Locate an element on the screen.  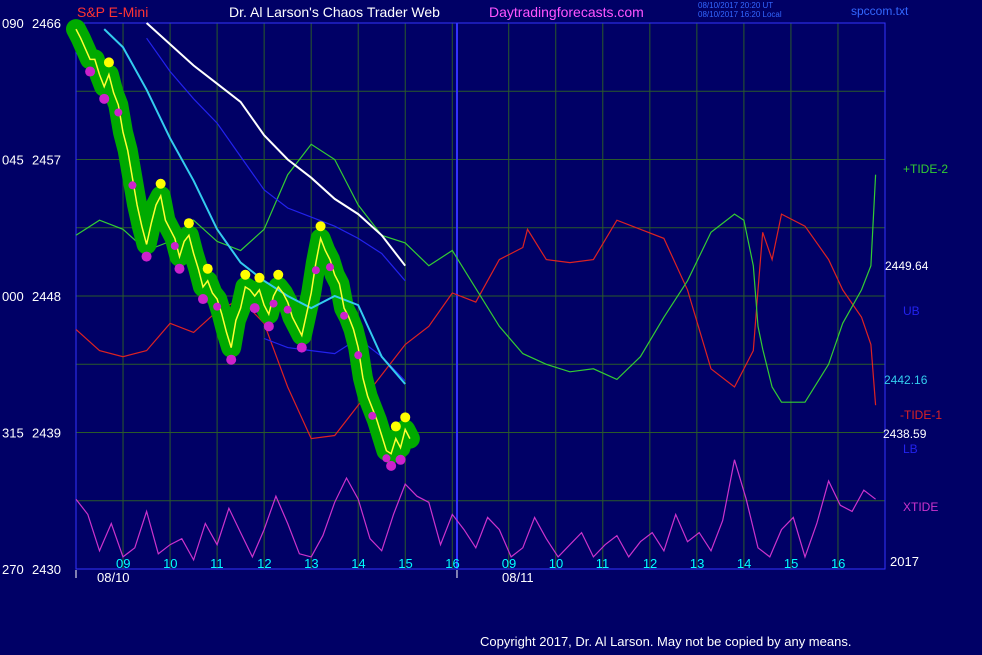
y-tick-label: 2439 is located at coordinates (46, 433).